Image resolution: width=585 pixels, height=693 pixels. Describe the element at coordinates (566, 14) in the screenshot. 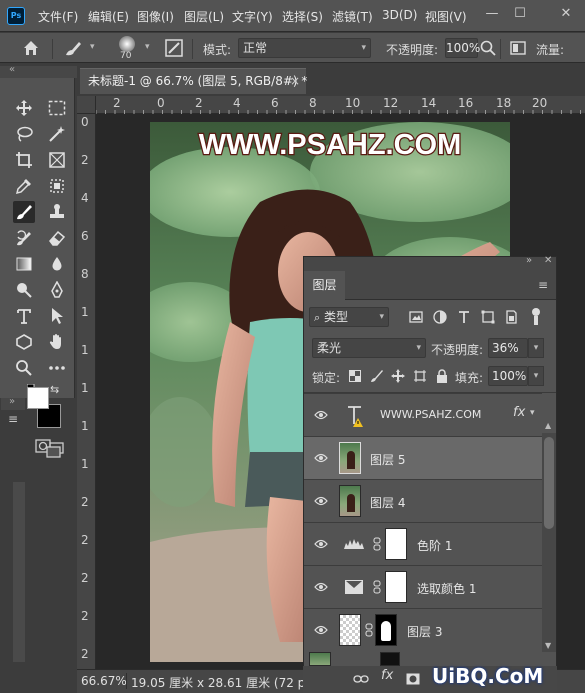

I see `close-icon: ✕` at that location.